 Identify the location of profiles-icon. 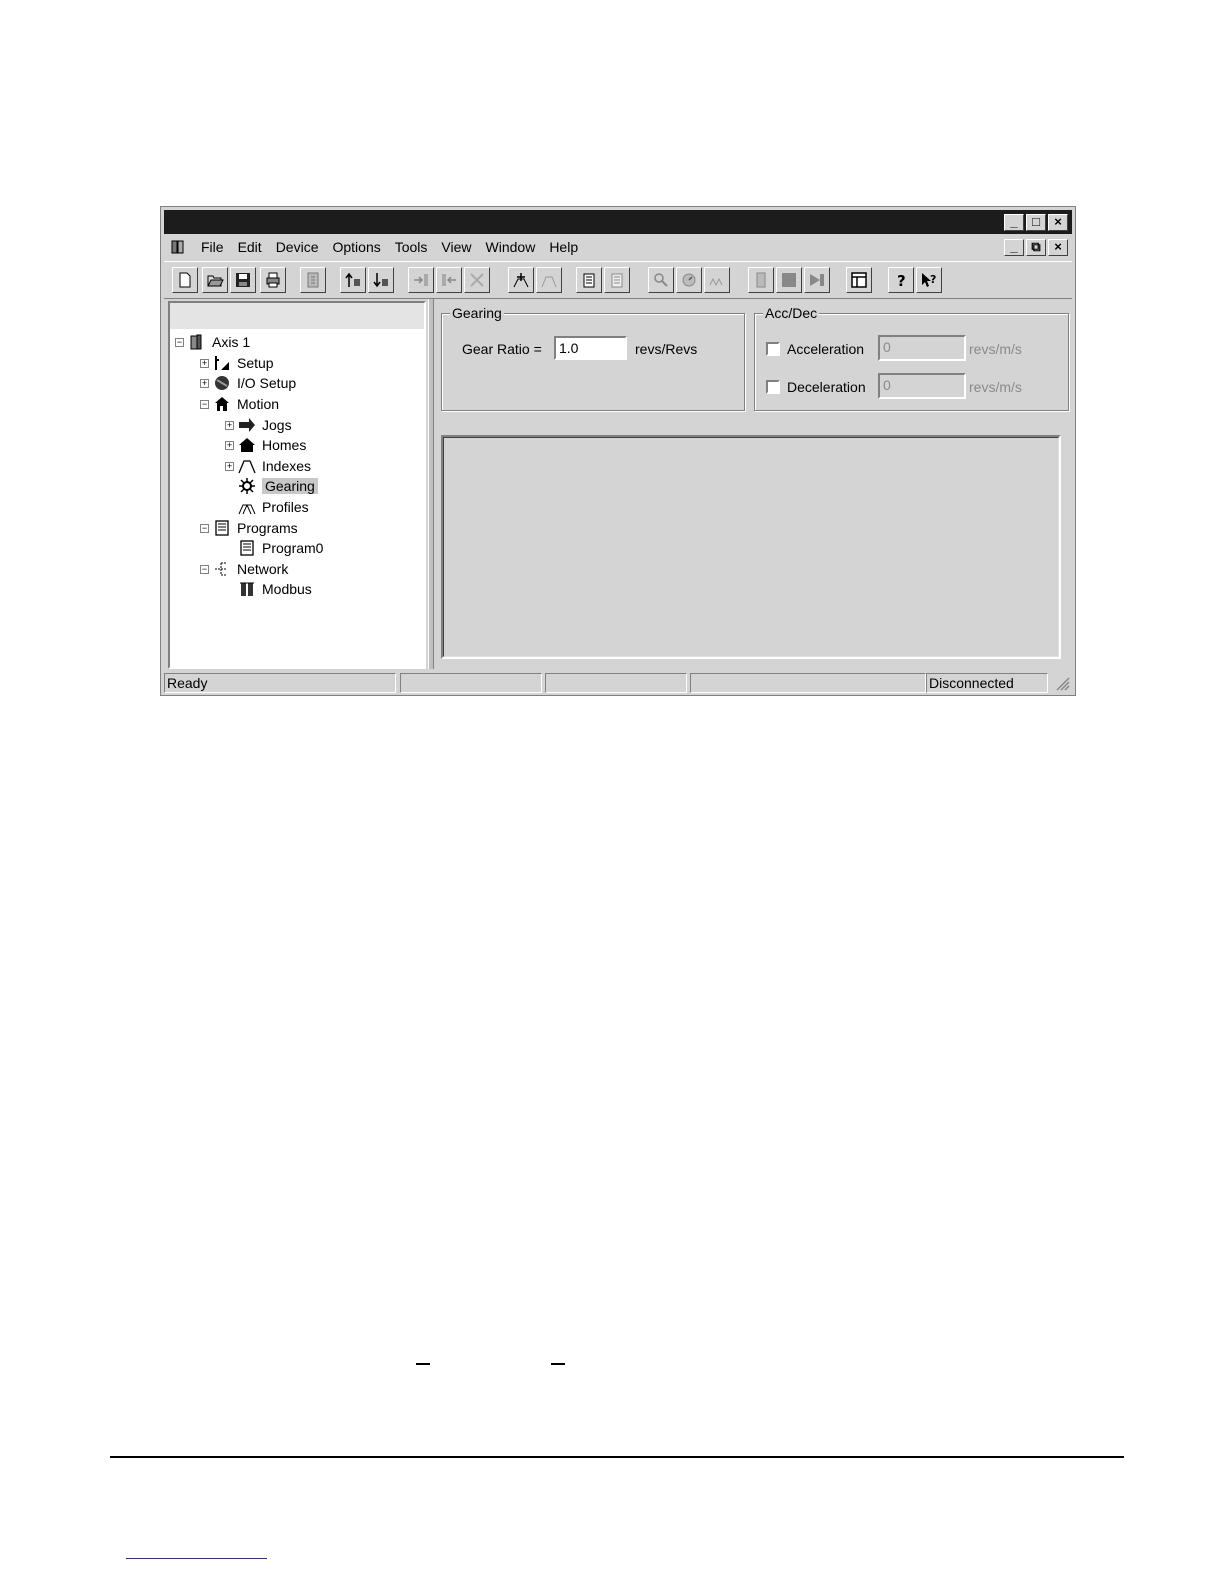
(247, 509).